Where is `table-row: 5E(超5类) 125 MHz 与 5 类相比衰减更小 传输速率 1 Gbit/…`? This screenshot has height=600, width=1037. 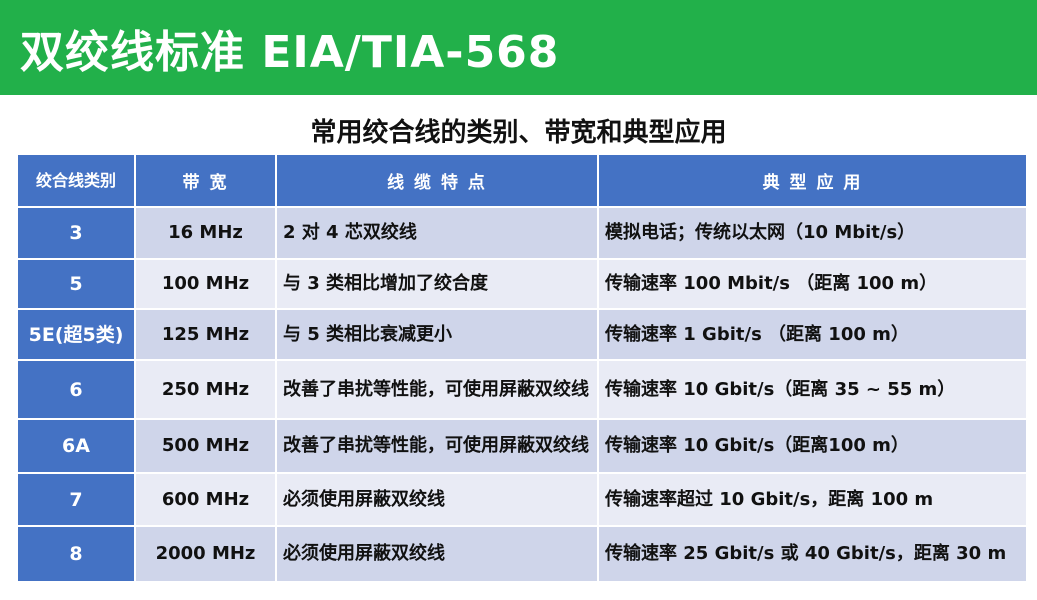 table-row: 5E(超5类) 125 MHz 与 5 类相比衰减更小 传输速率 1 Gbit/… is located at coordinates (522, 334).